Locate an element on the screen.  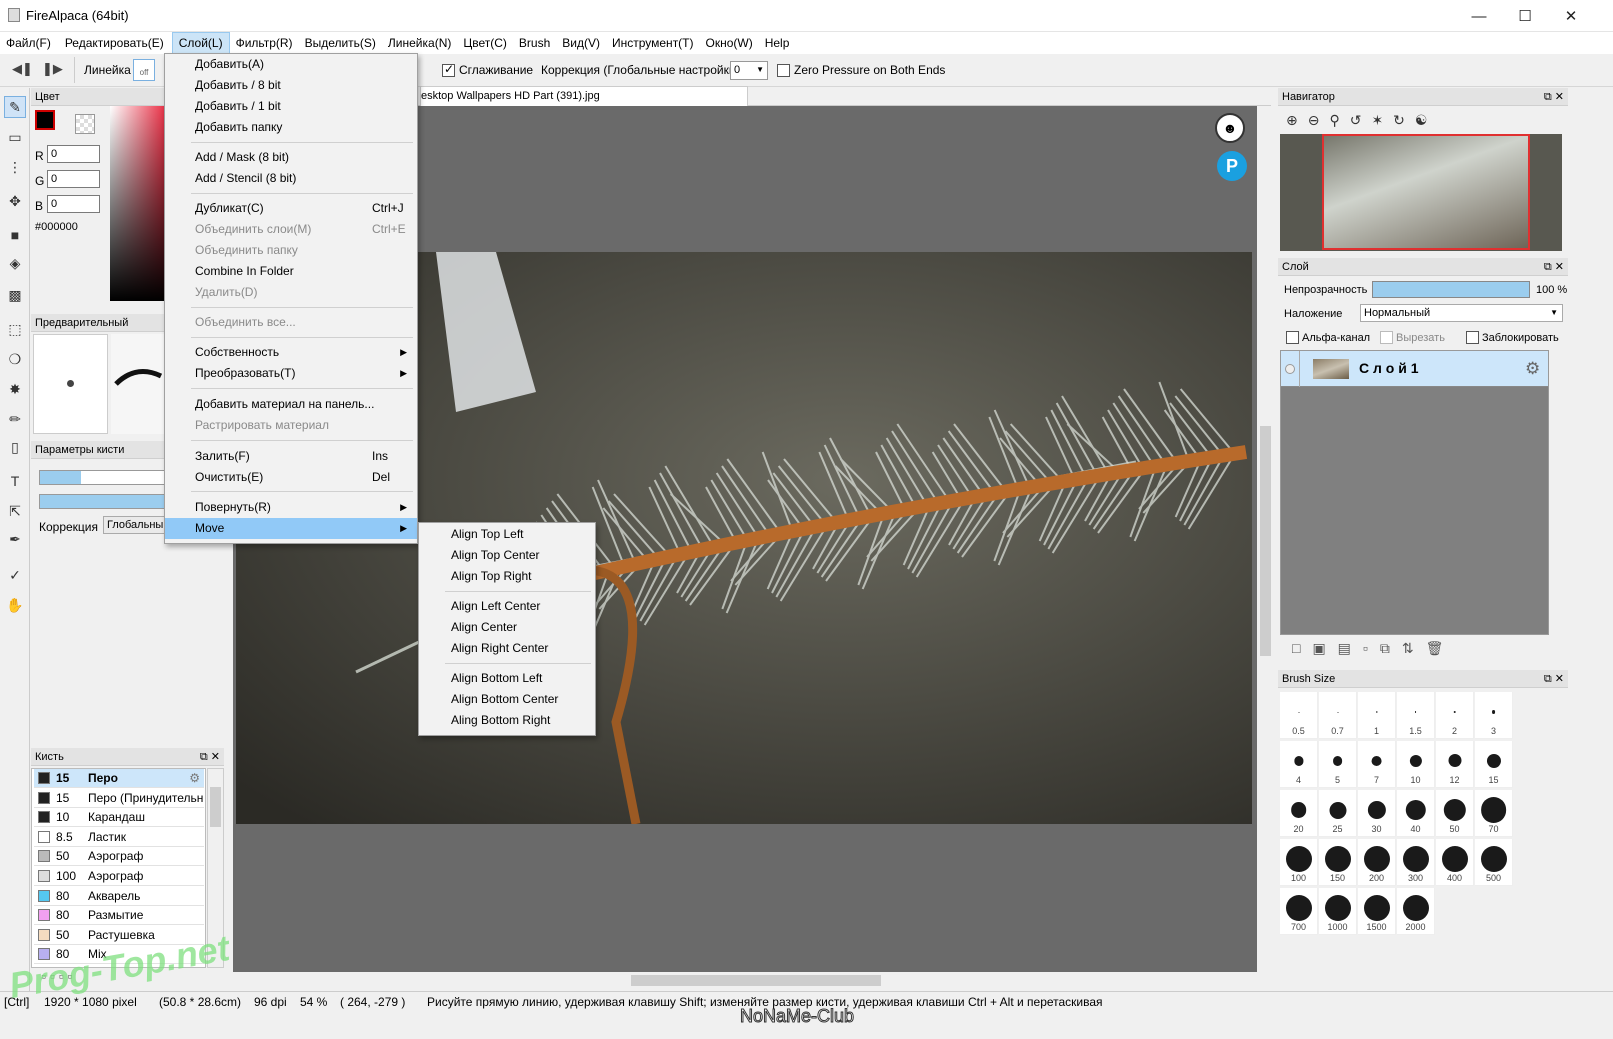
brush-correction-select: Глобальны is located at coordinates (134, 525).